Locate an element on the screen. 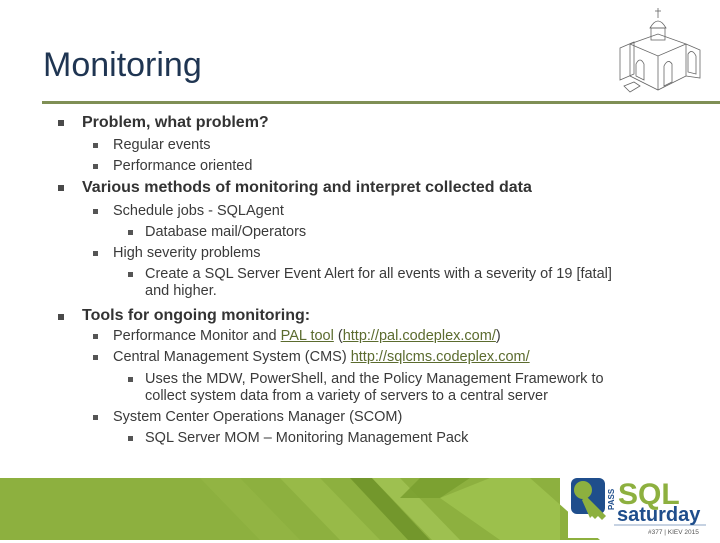  slide-title: Monitoring is located at coordinates (122, 65).